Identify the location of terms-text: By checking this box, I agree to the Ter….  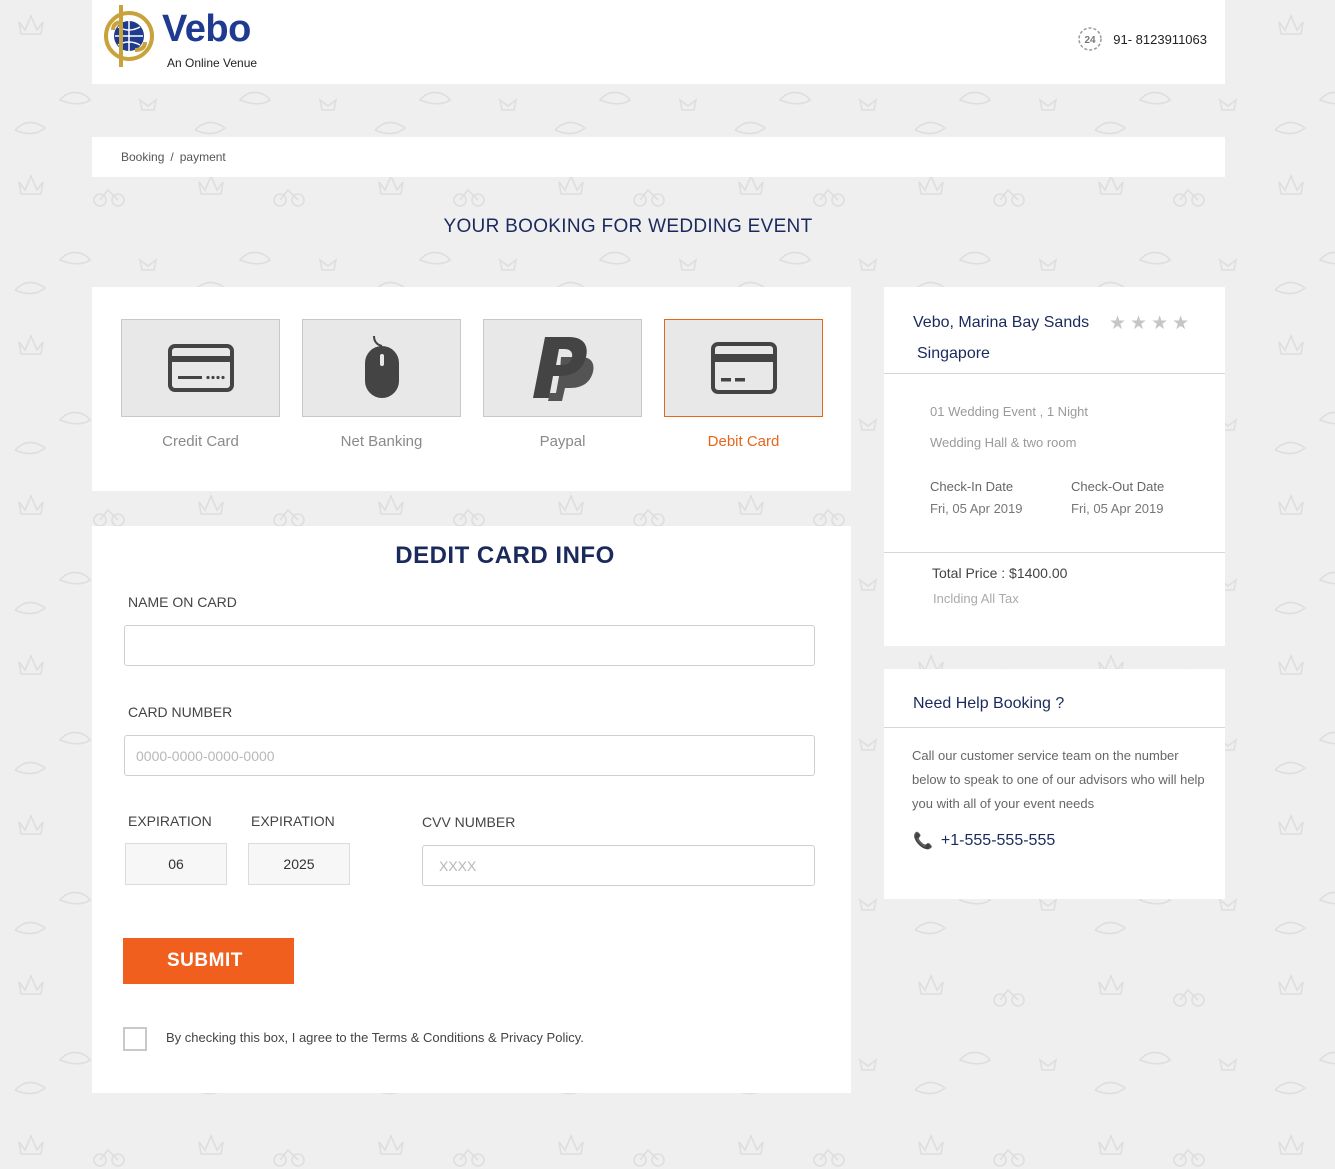
(375, 1037).